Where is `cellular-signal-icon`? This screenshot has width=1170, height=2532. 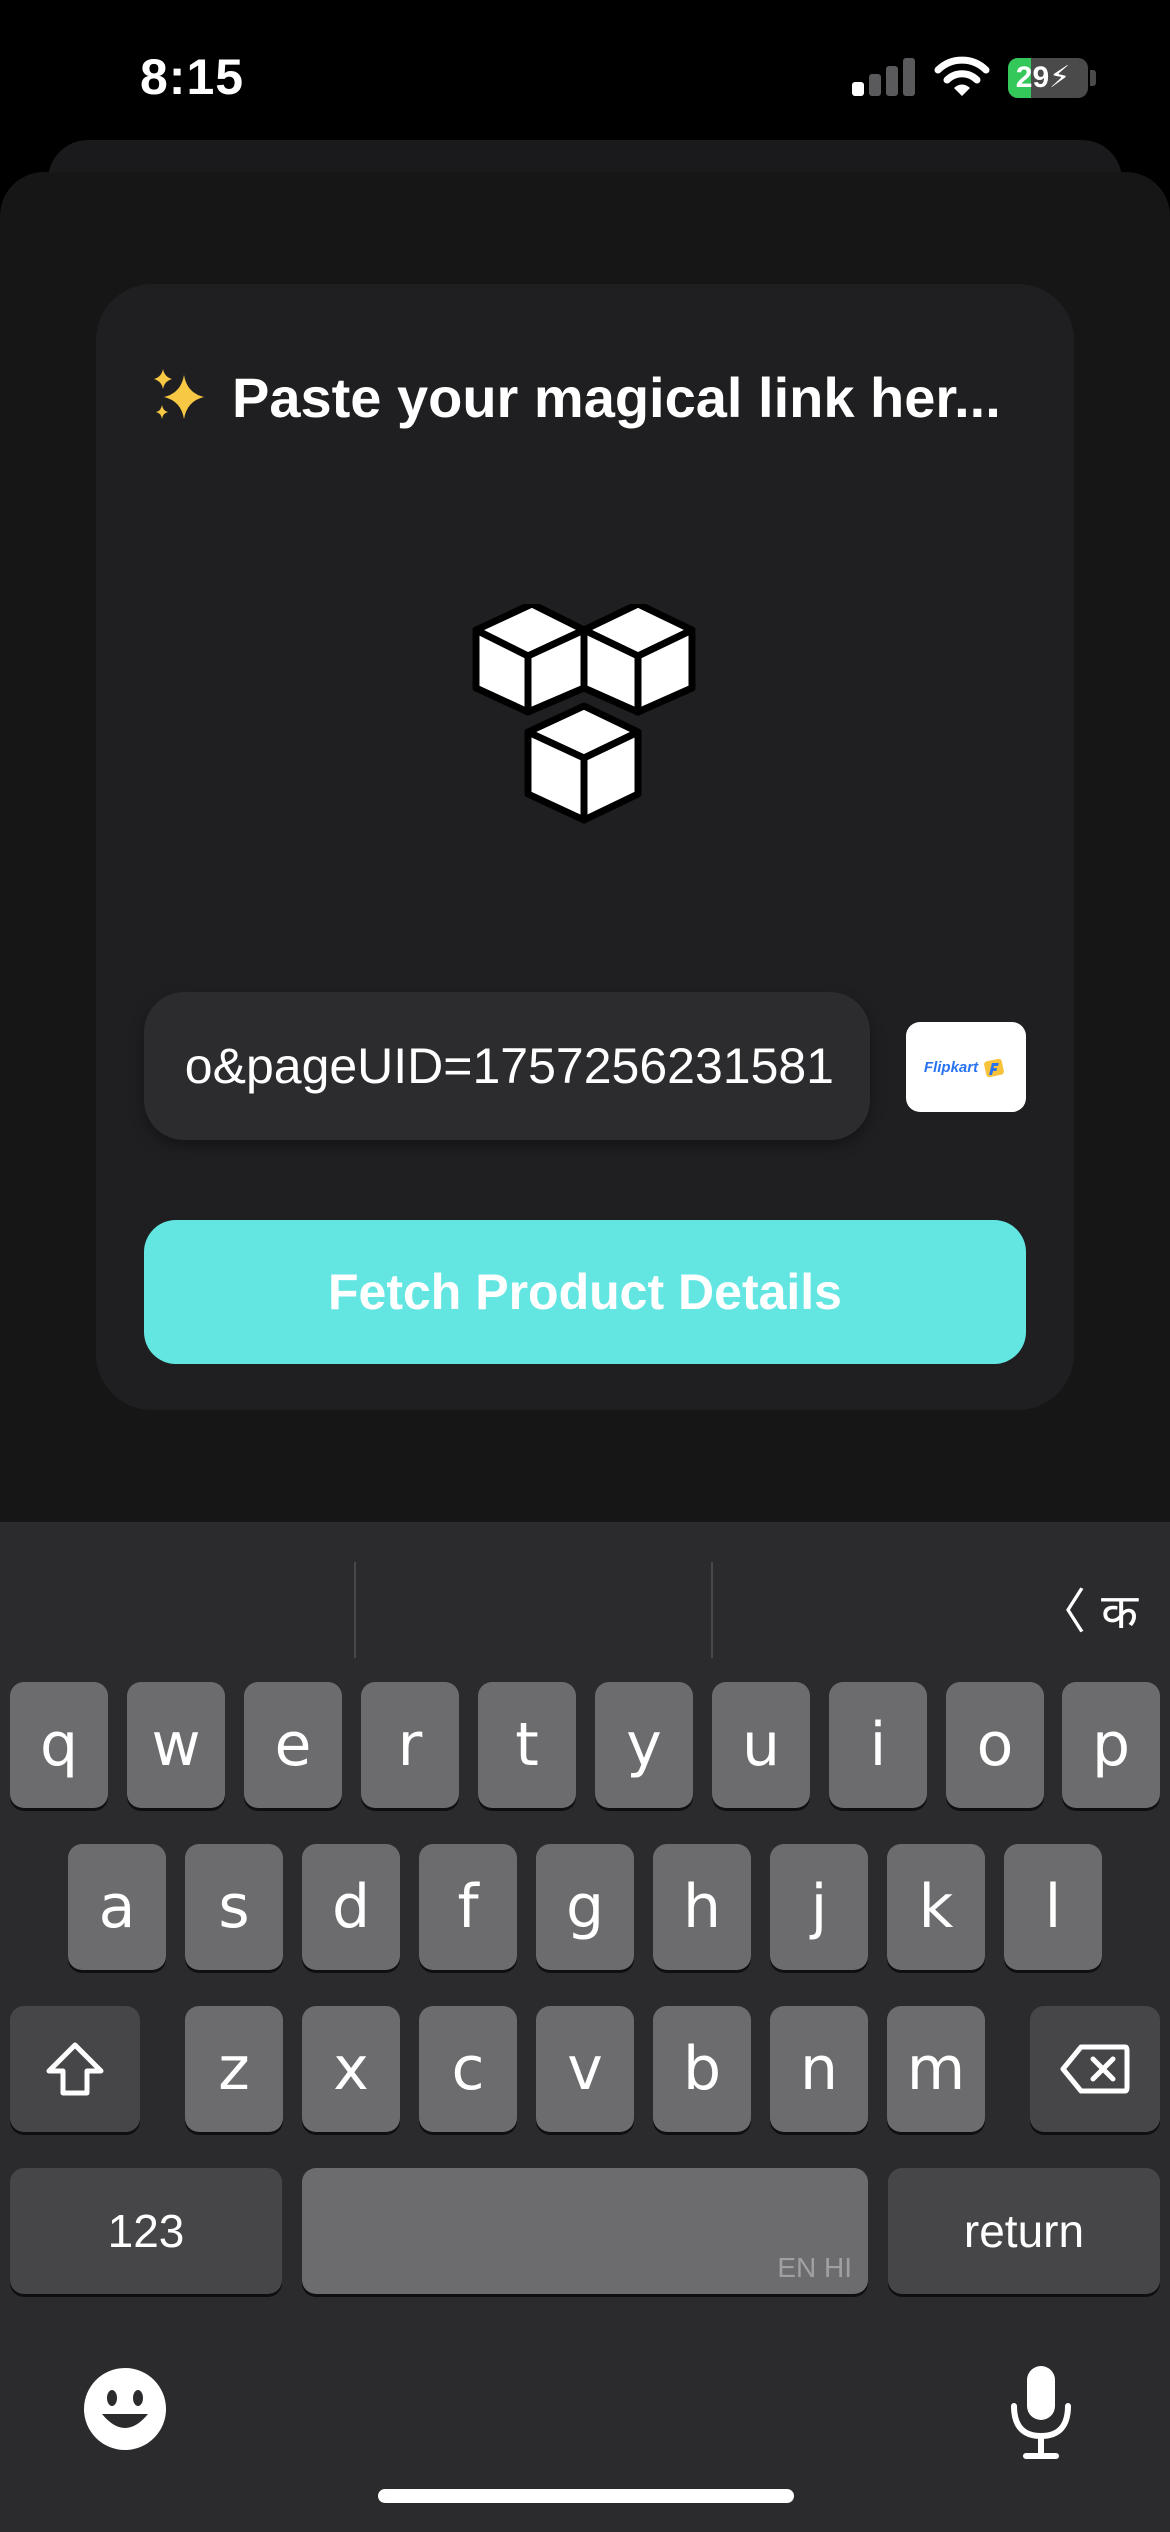
cellular-signal-icon is located at coordinates (884, 76).